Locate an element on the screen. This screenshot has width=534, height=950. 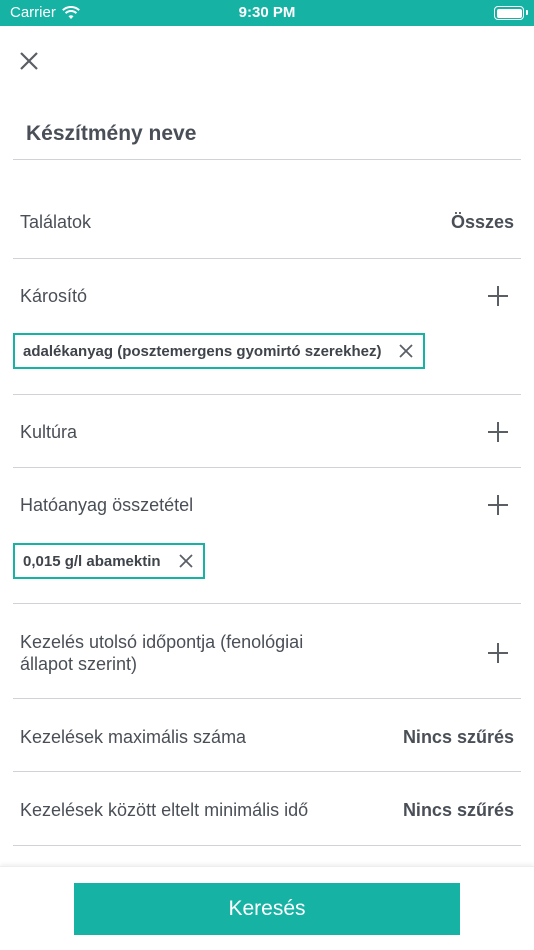
talalatok-value: Összes is located at coordinates (482, 222).